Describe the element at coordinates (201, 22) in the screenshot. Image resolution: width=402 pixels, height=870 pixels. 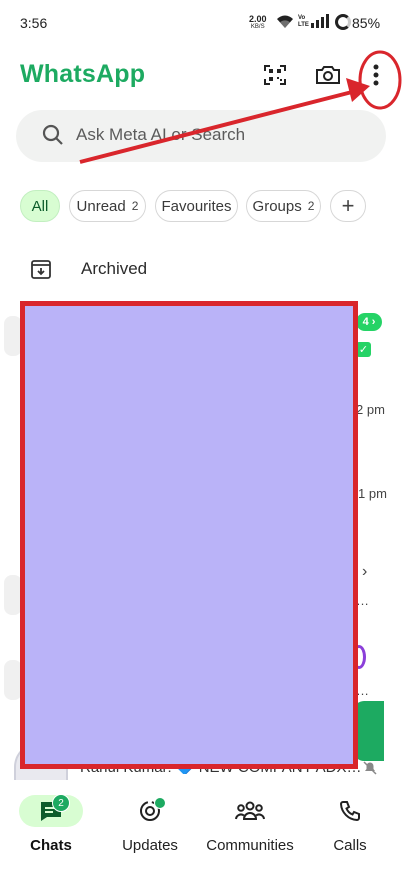
I see `status-bar: 3:56 2.00 KB/S Vo LTE 85%` at that location.